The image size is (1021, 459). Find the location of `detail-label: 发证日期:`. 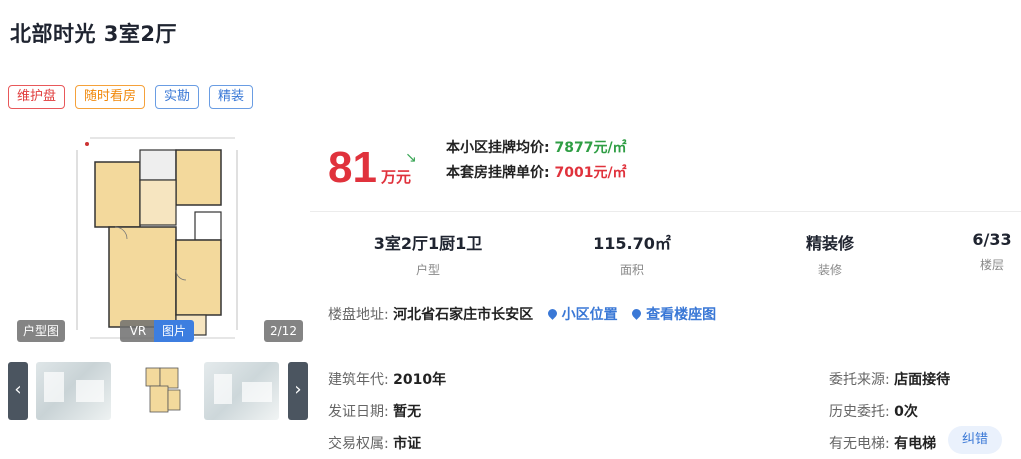

detail-label: 发证日期: is located at coordinates (358, 412).